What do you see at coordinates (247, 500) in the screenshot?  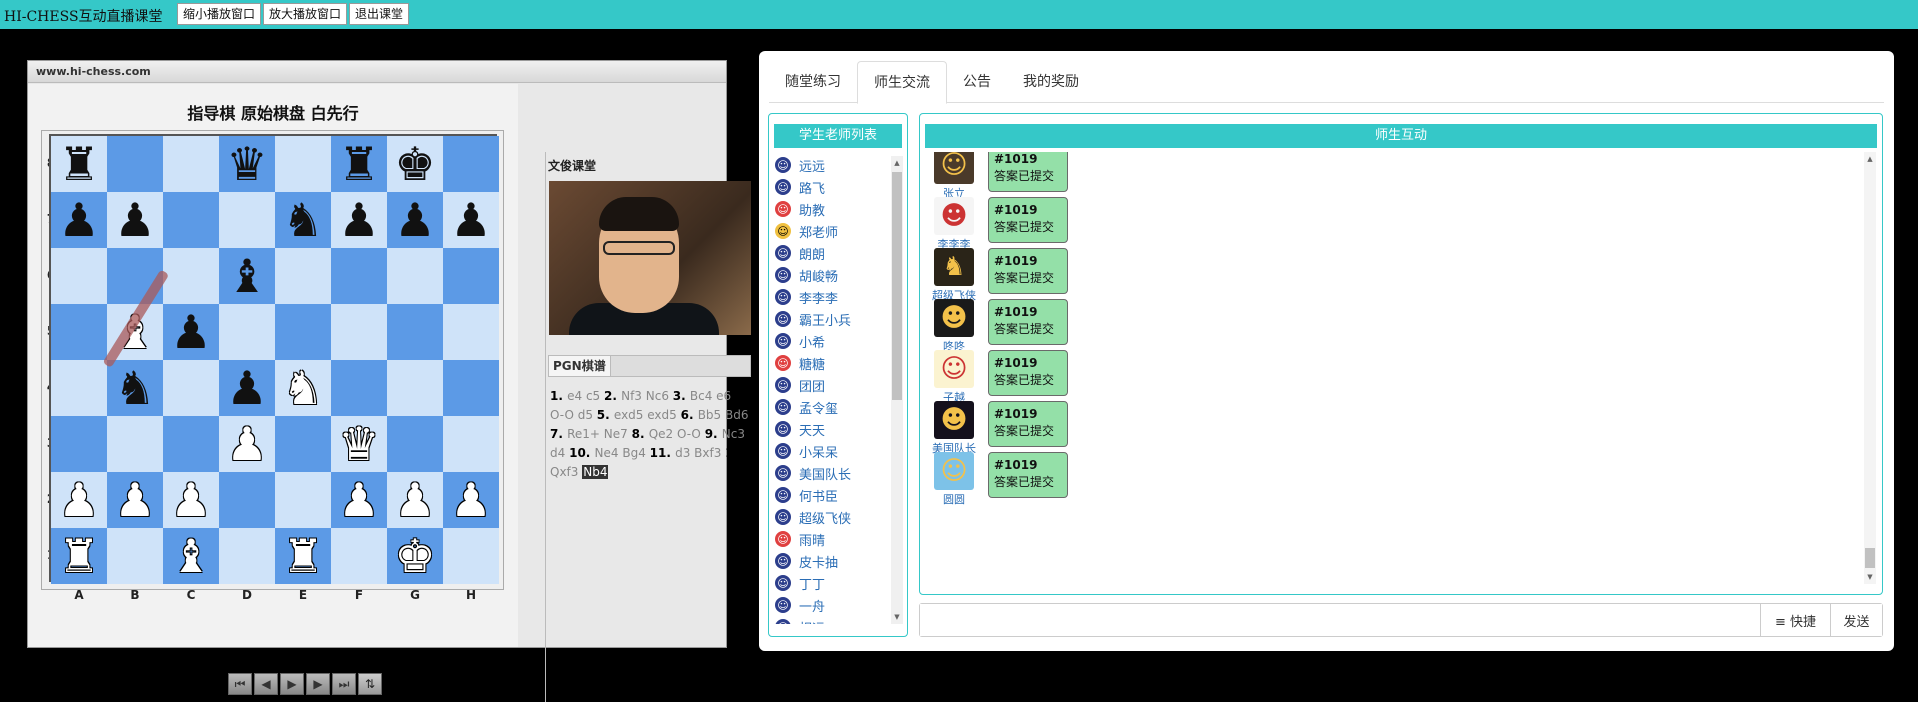 I see `square-d2` at bounding box center [247, 500].